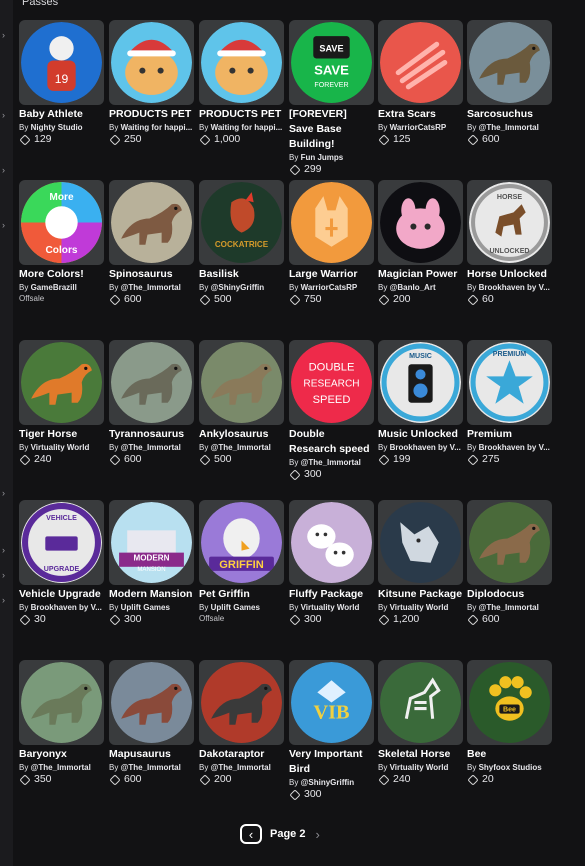  Describe the element at coordinates (61, 222) in the screenshot. I see `pass-thumbnail: More Colors` at that location.